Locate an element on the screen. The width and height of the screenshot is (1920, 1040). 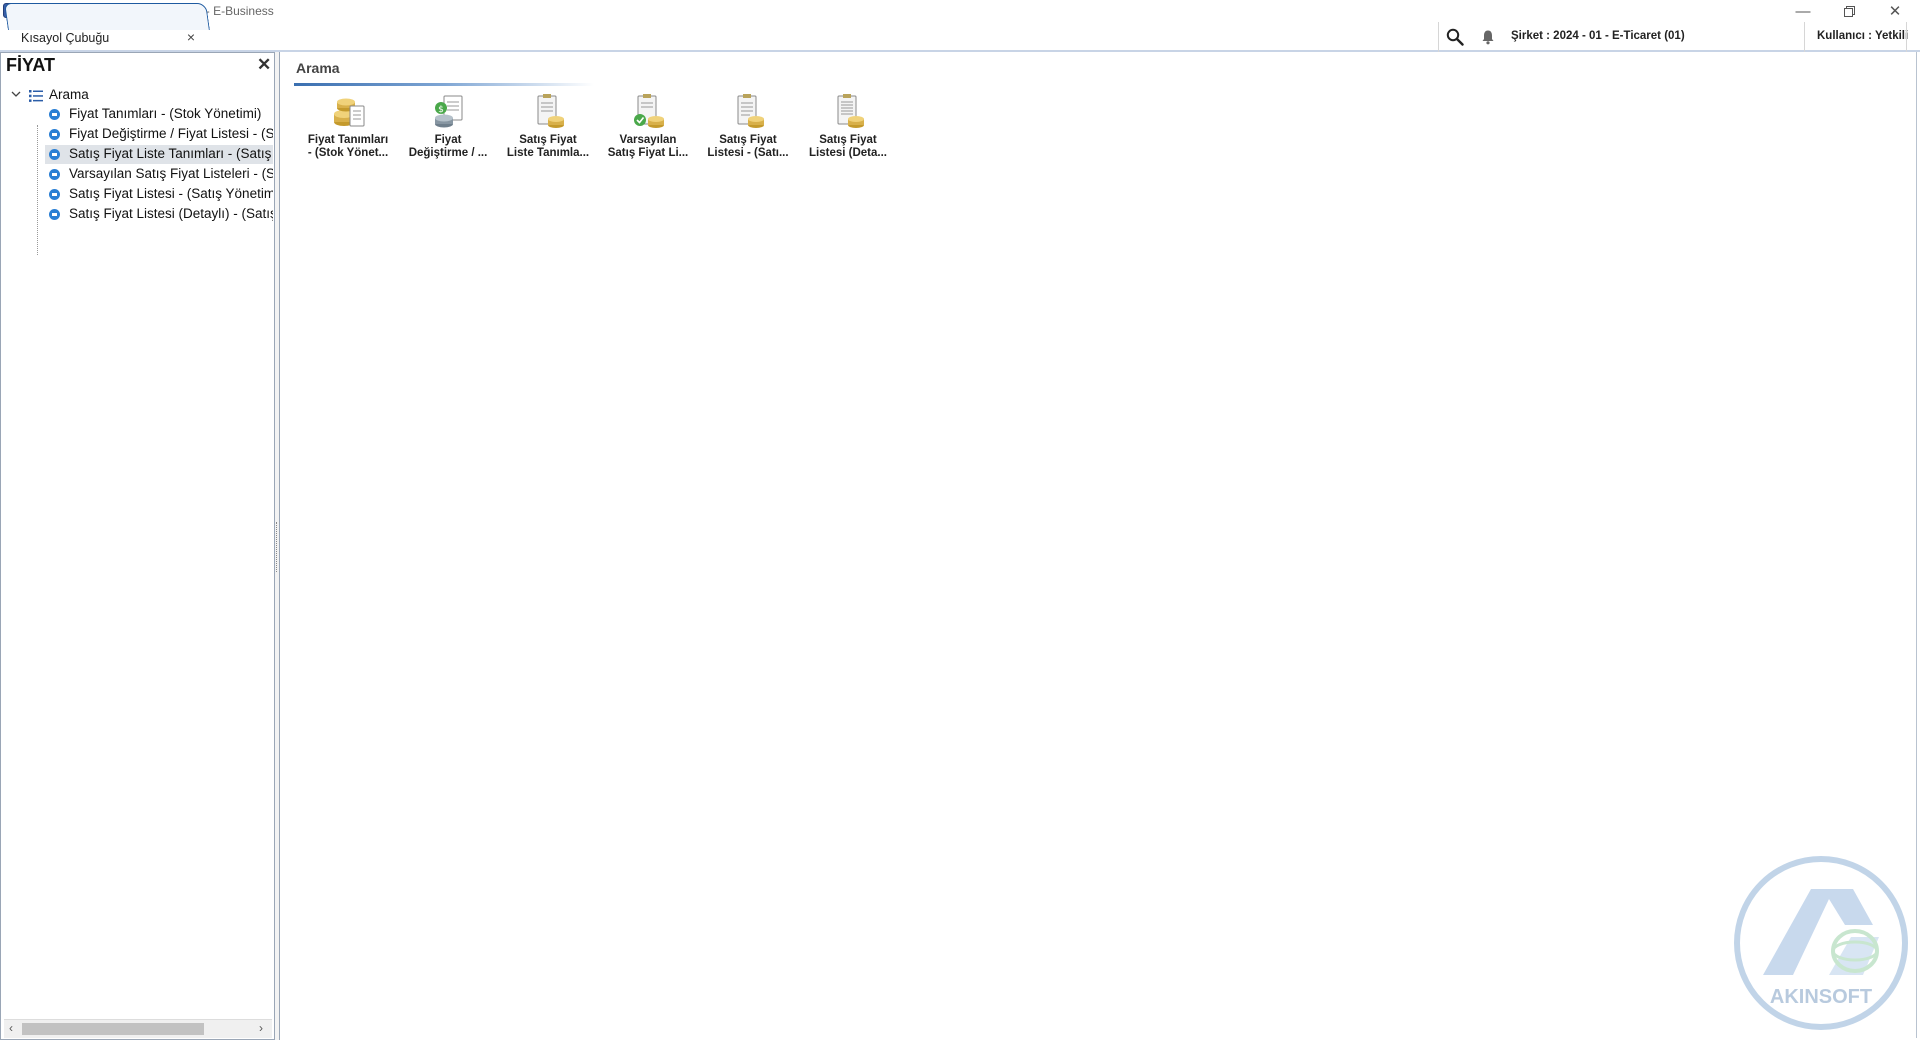
restore-button is located at coordinates (1849, 11).